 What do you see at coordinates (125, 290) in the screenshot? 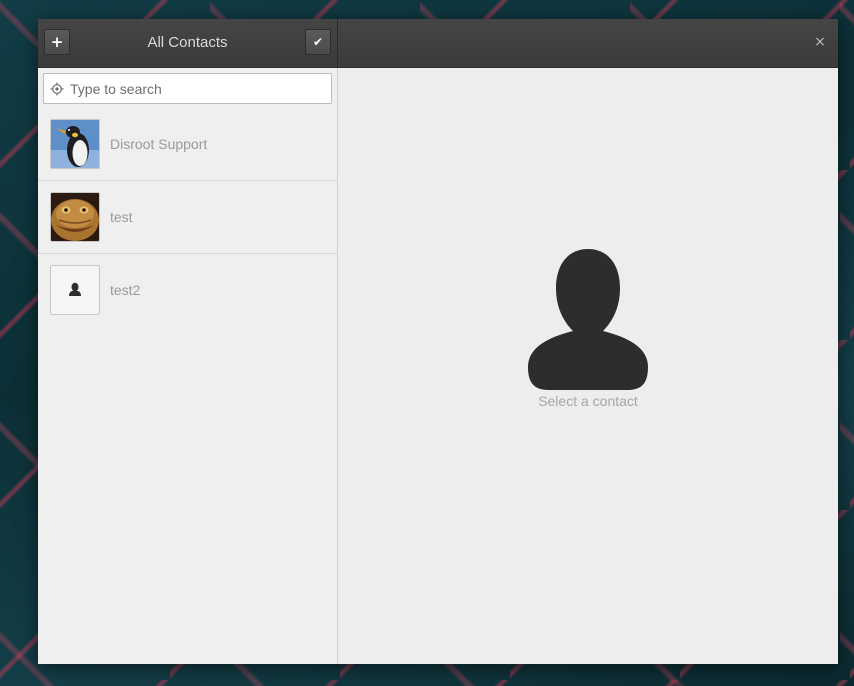
I see `contact-name: test2` at bounding box center [125, 290].